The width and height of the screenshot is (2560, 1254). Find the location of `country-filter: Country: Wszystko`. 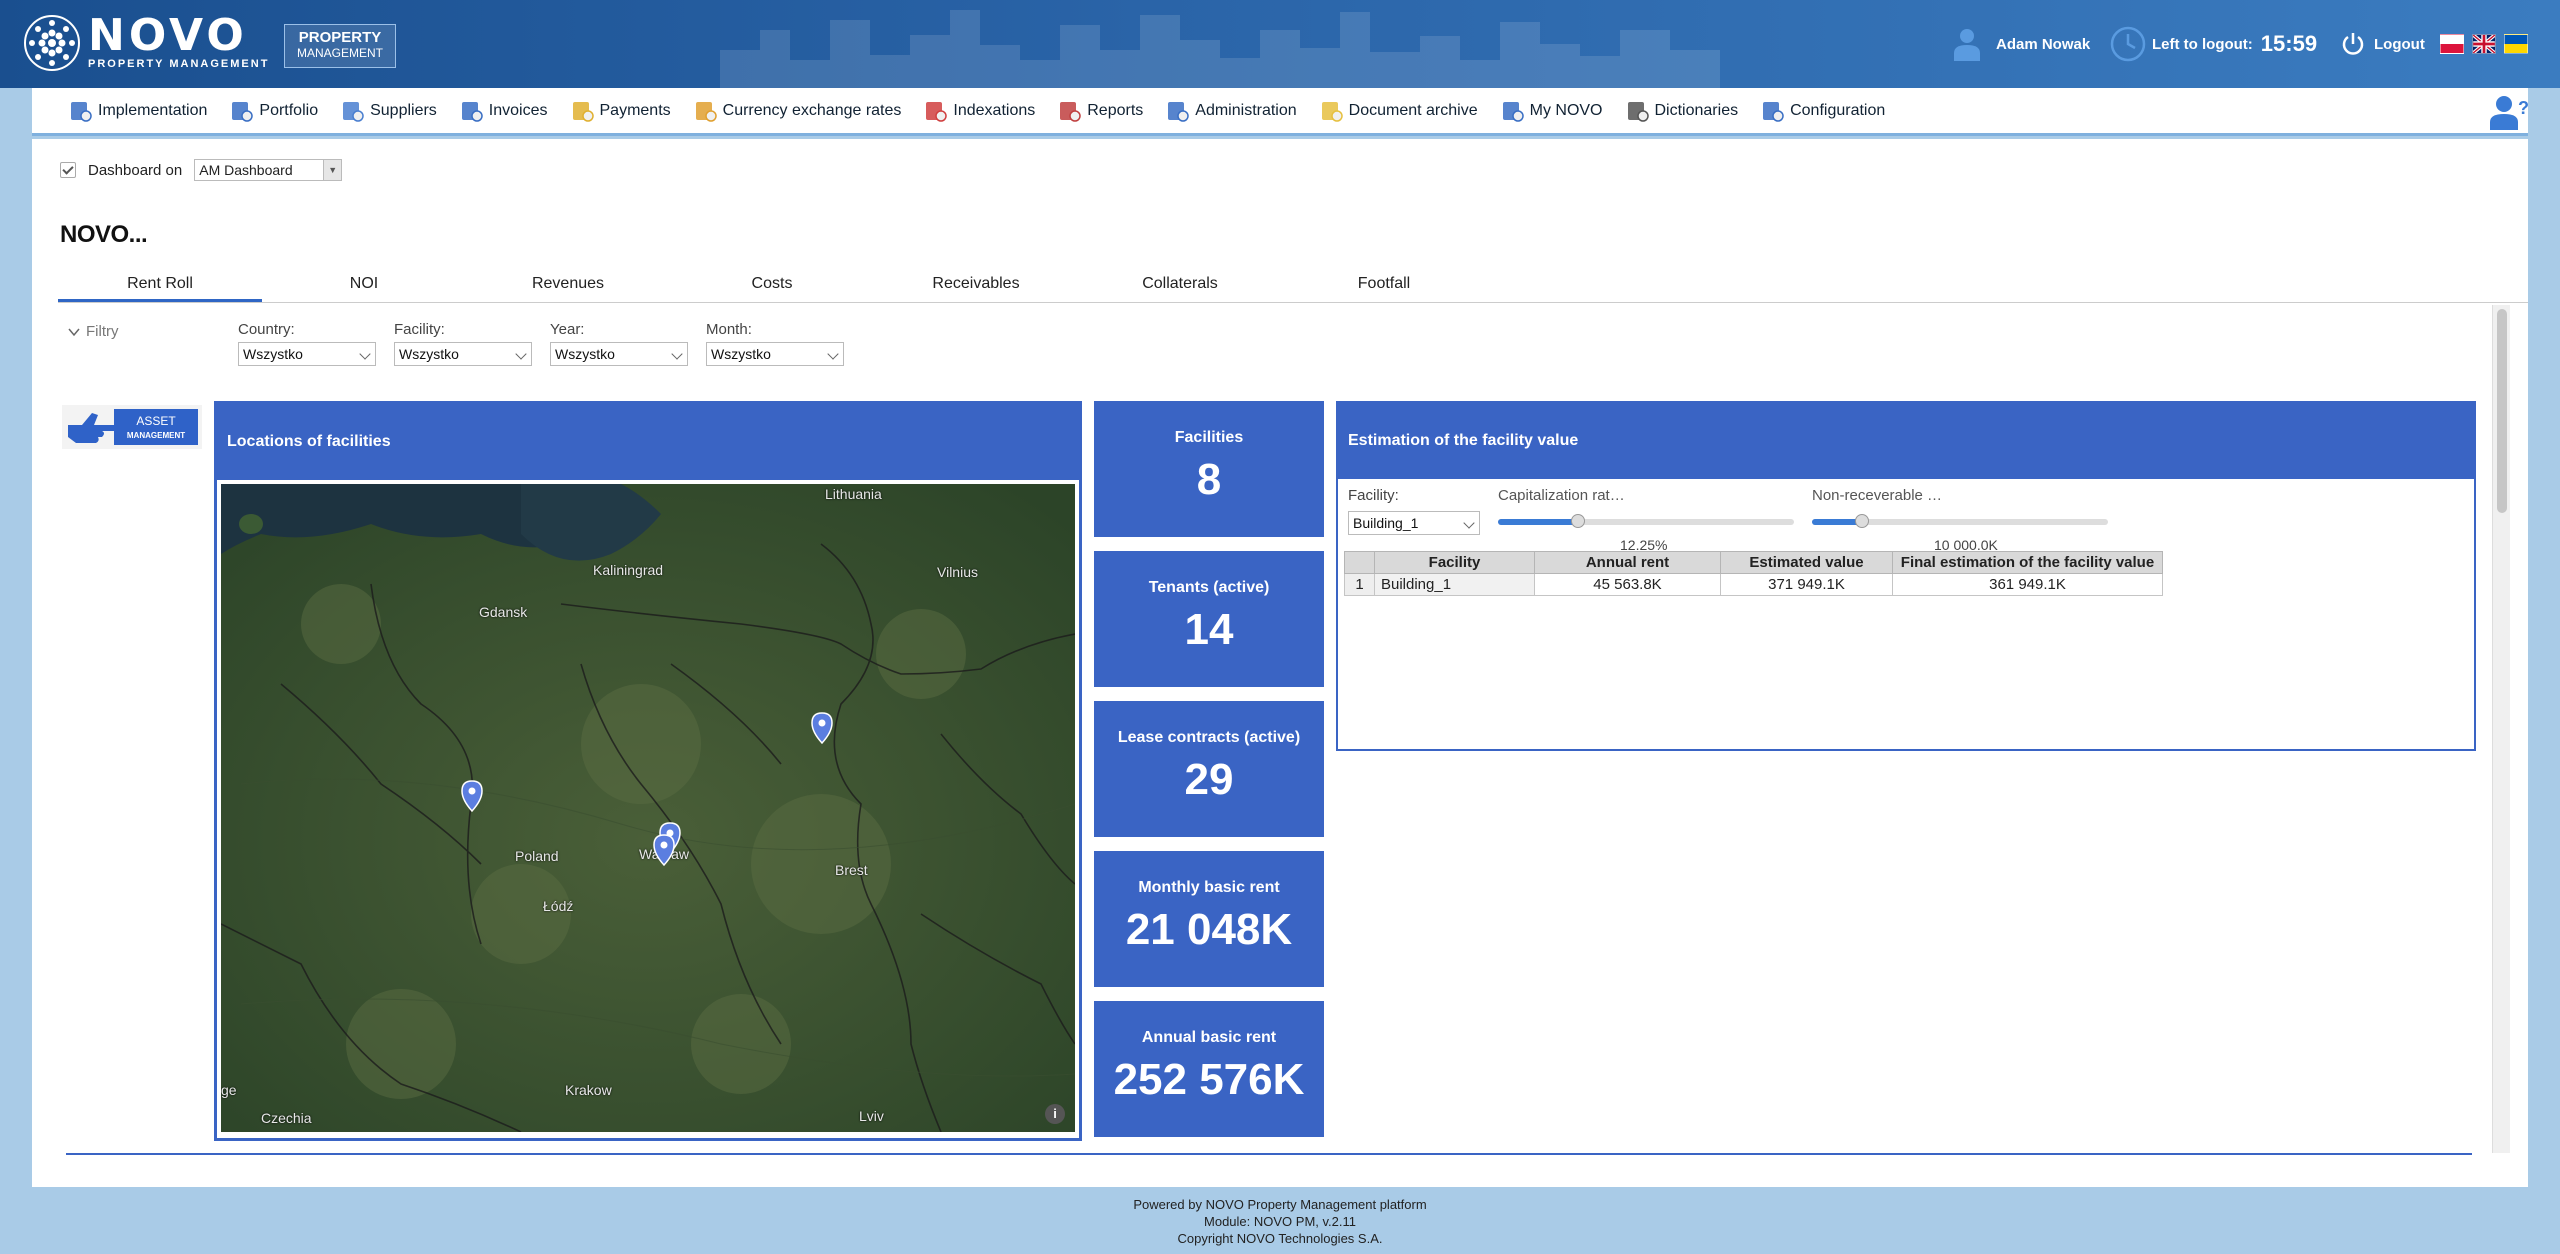

country-filter: Country: Wszystko is located at coordinates (307, 343).